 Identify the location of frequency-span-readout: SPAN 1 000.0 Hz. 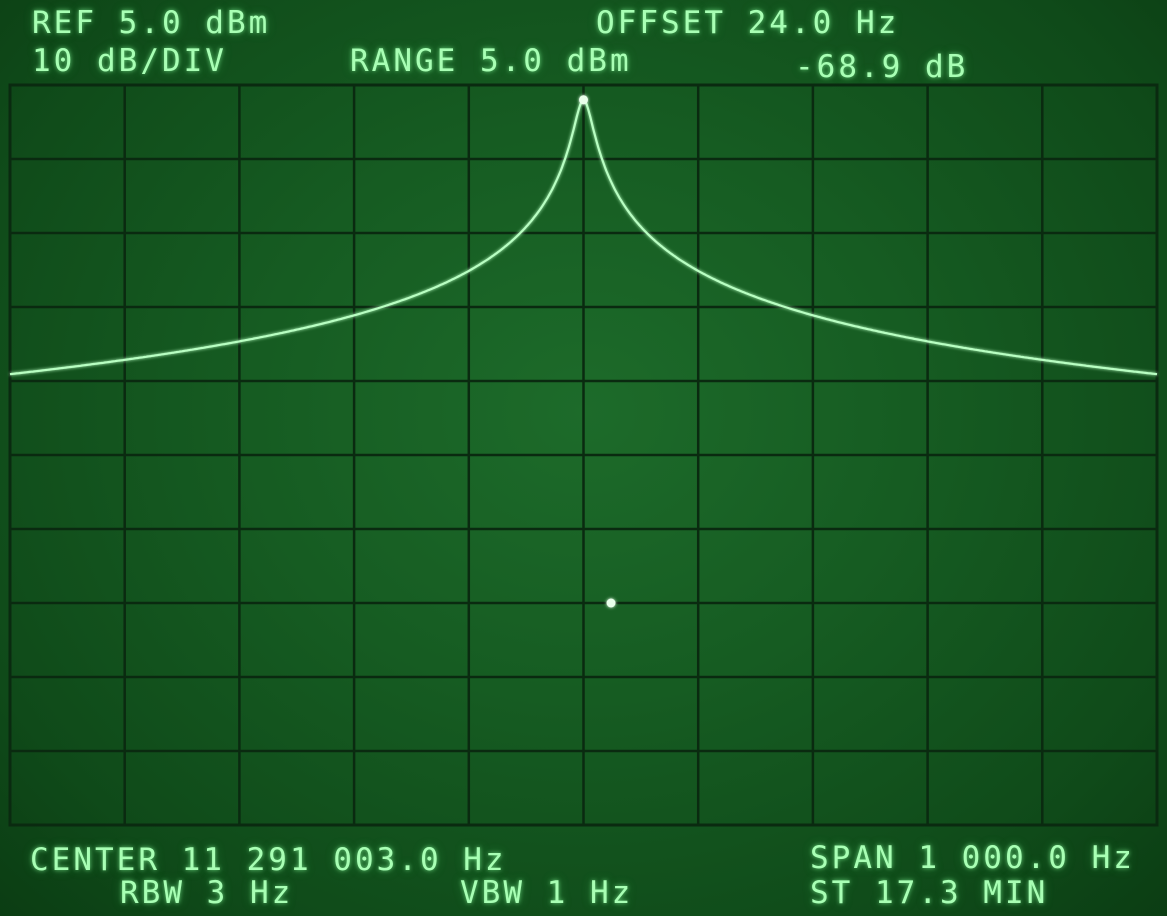
(972, 858).